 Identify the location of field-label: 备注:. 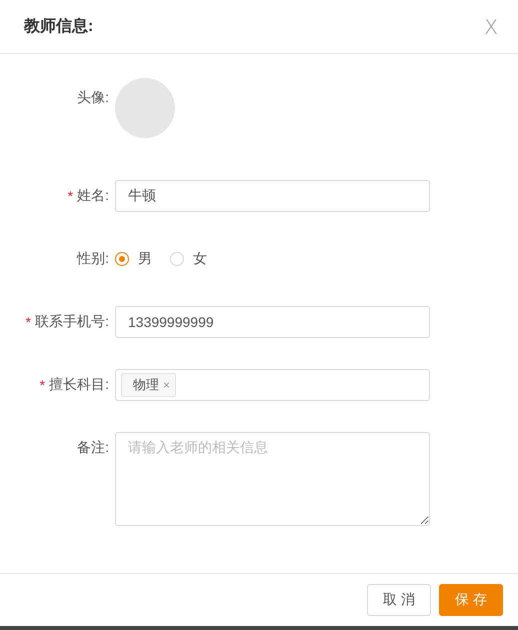
(93, 448).